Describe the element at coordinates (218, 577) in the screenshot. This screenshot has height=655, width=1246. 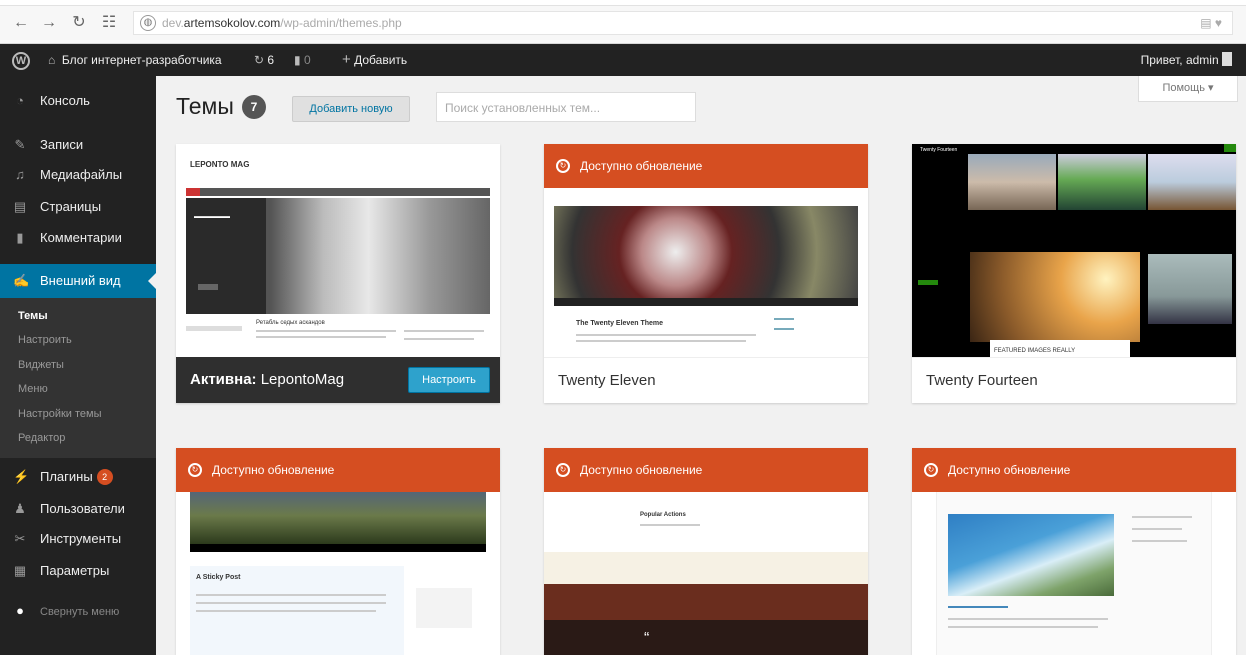
I see `ten-post-title: A Sticky Post` at that location.